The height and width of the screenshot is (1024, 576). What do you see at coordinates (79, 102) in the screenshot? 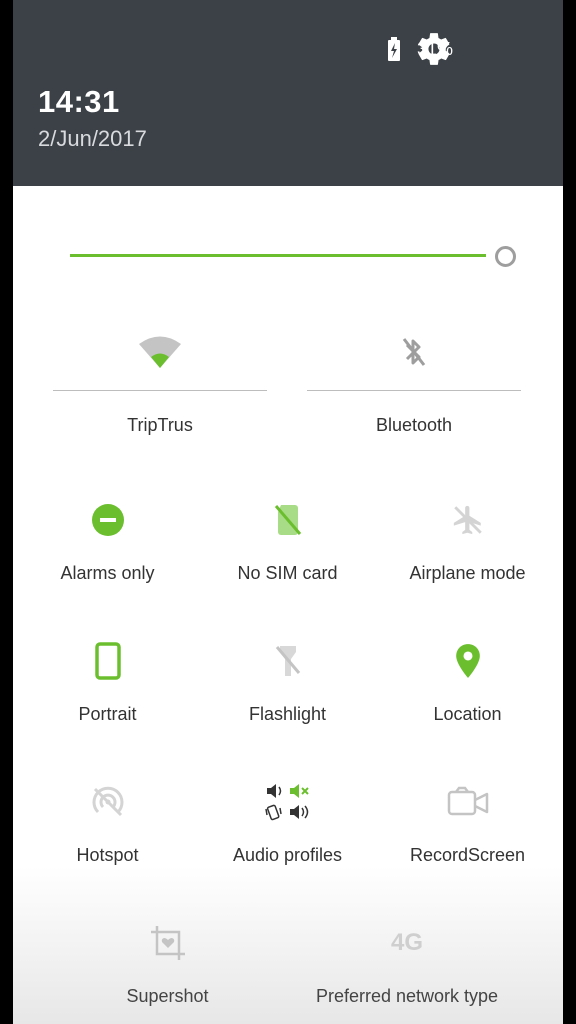
I see `clock-time: 14:31` at bounding box center [79, 102].